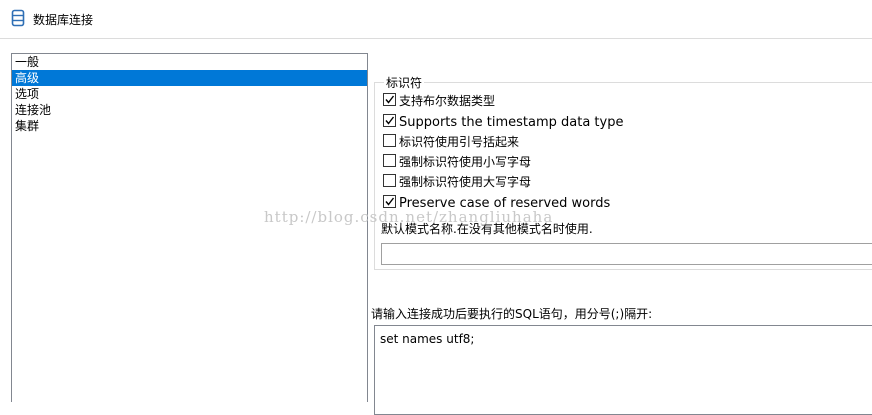  What do you see at coordinates (18, 18) in the screenshot?
I see `database-icon` at bounding box center [18, 18].